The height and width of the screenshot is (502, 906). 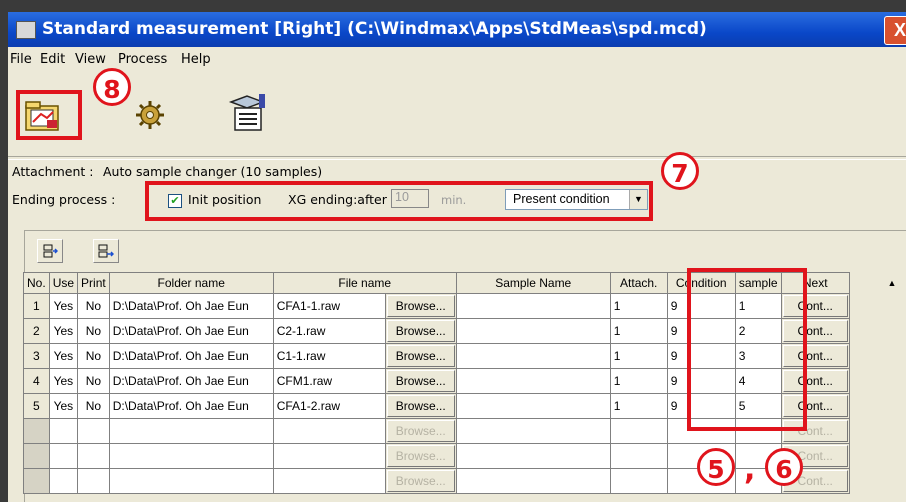 I want to click on file-cell: CFA1-1.raw, so click(x=329, y=306).